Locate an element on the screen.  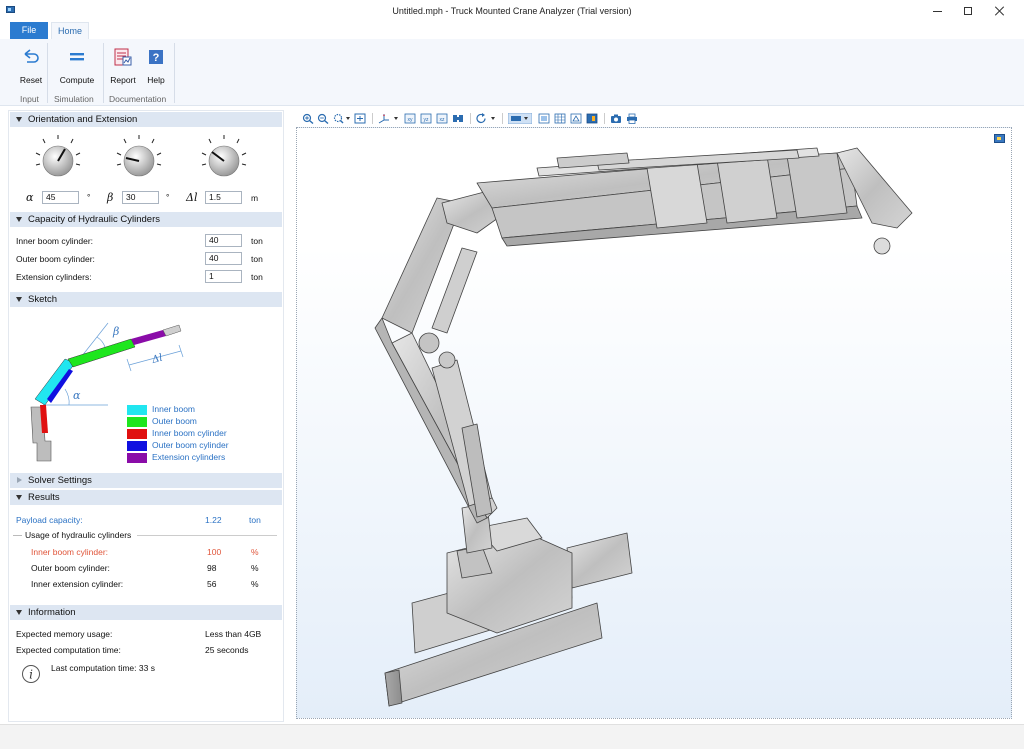
capacity-label: Inner boom cylinder: is located at coordinates (55, 241).